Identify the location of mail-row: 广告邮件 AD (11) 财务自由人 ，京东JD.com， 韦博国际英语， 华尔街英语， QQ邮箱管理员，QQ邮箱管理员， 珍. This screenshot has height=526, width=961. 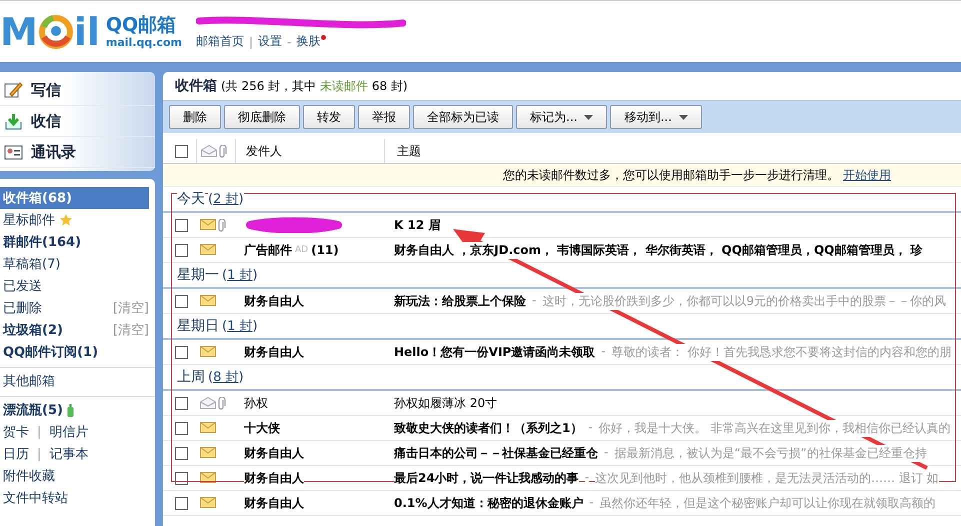
(562, 250).